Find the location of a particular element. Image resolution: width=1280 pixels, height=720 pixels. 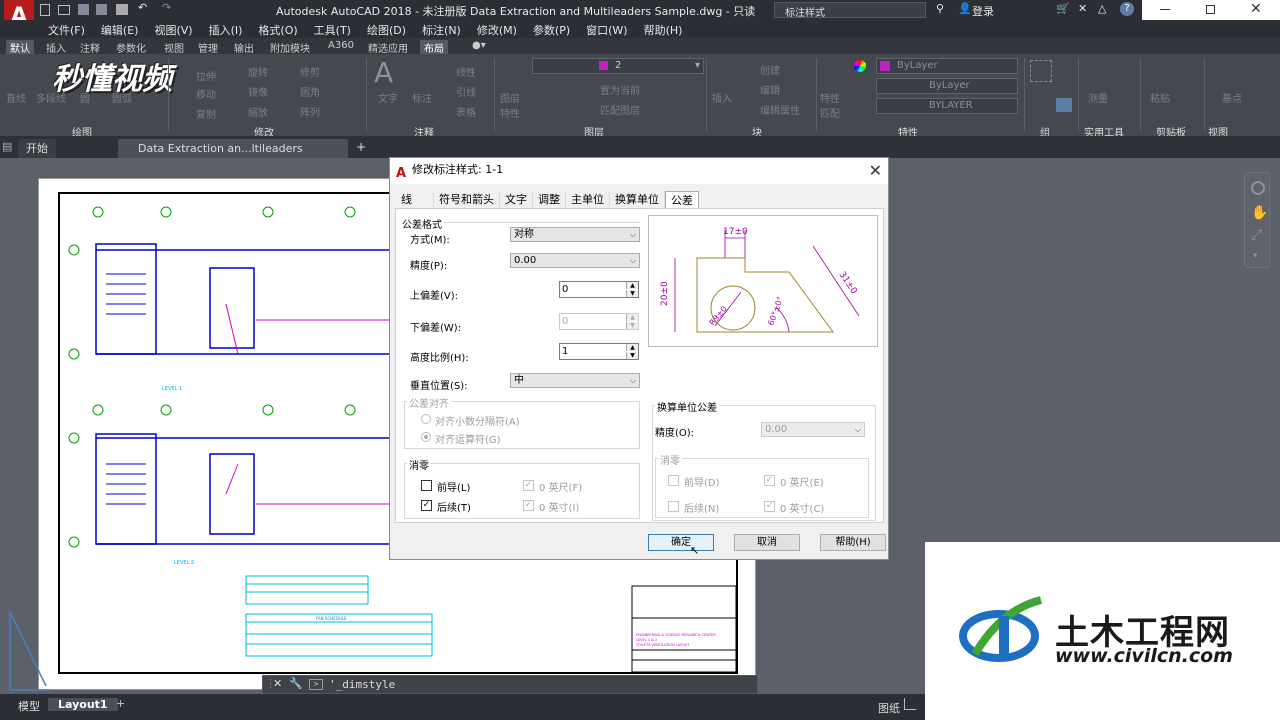

ribbon-options-icon: ●▾ is located at coordinates (479, 45).